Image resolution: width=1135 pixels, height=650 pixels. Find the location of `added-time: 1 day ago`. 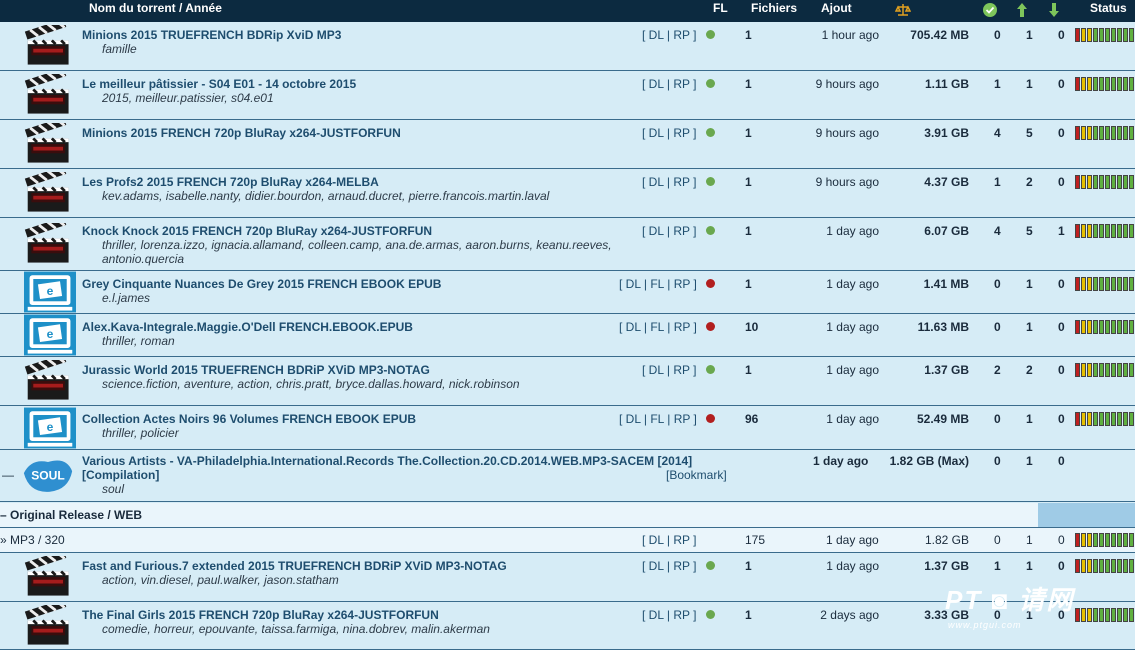

added-time: 1 day ago is located at coordinates (852, 419).